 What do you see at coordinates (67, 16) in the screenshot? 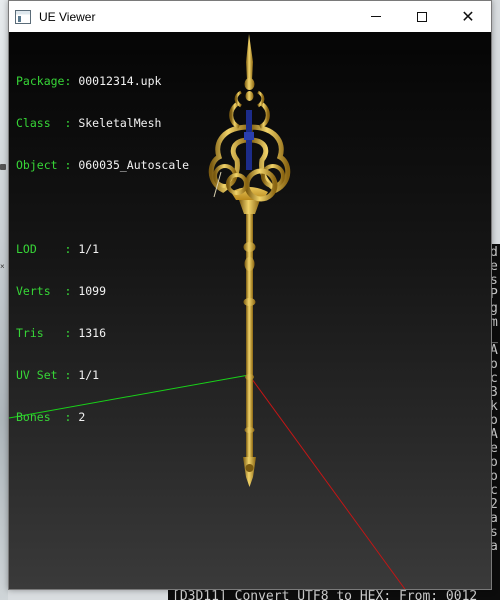
I see `window-title: UE Viewer` at bounding box center [67, 16].